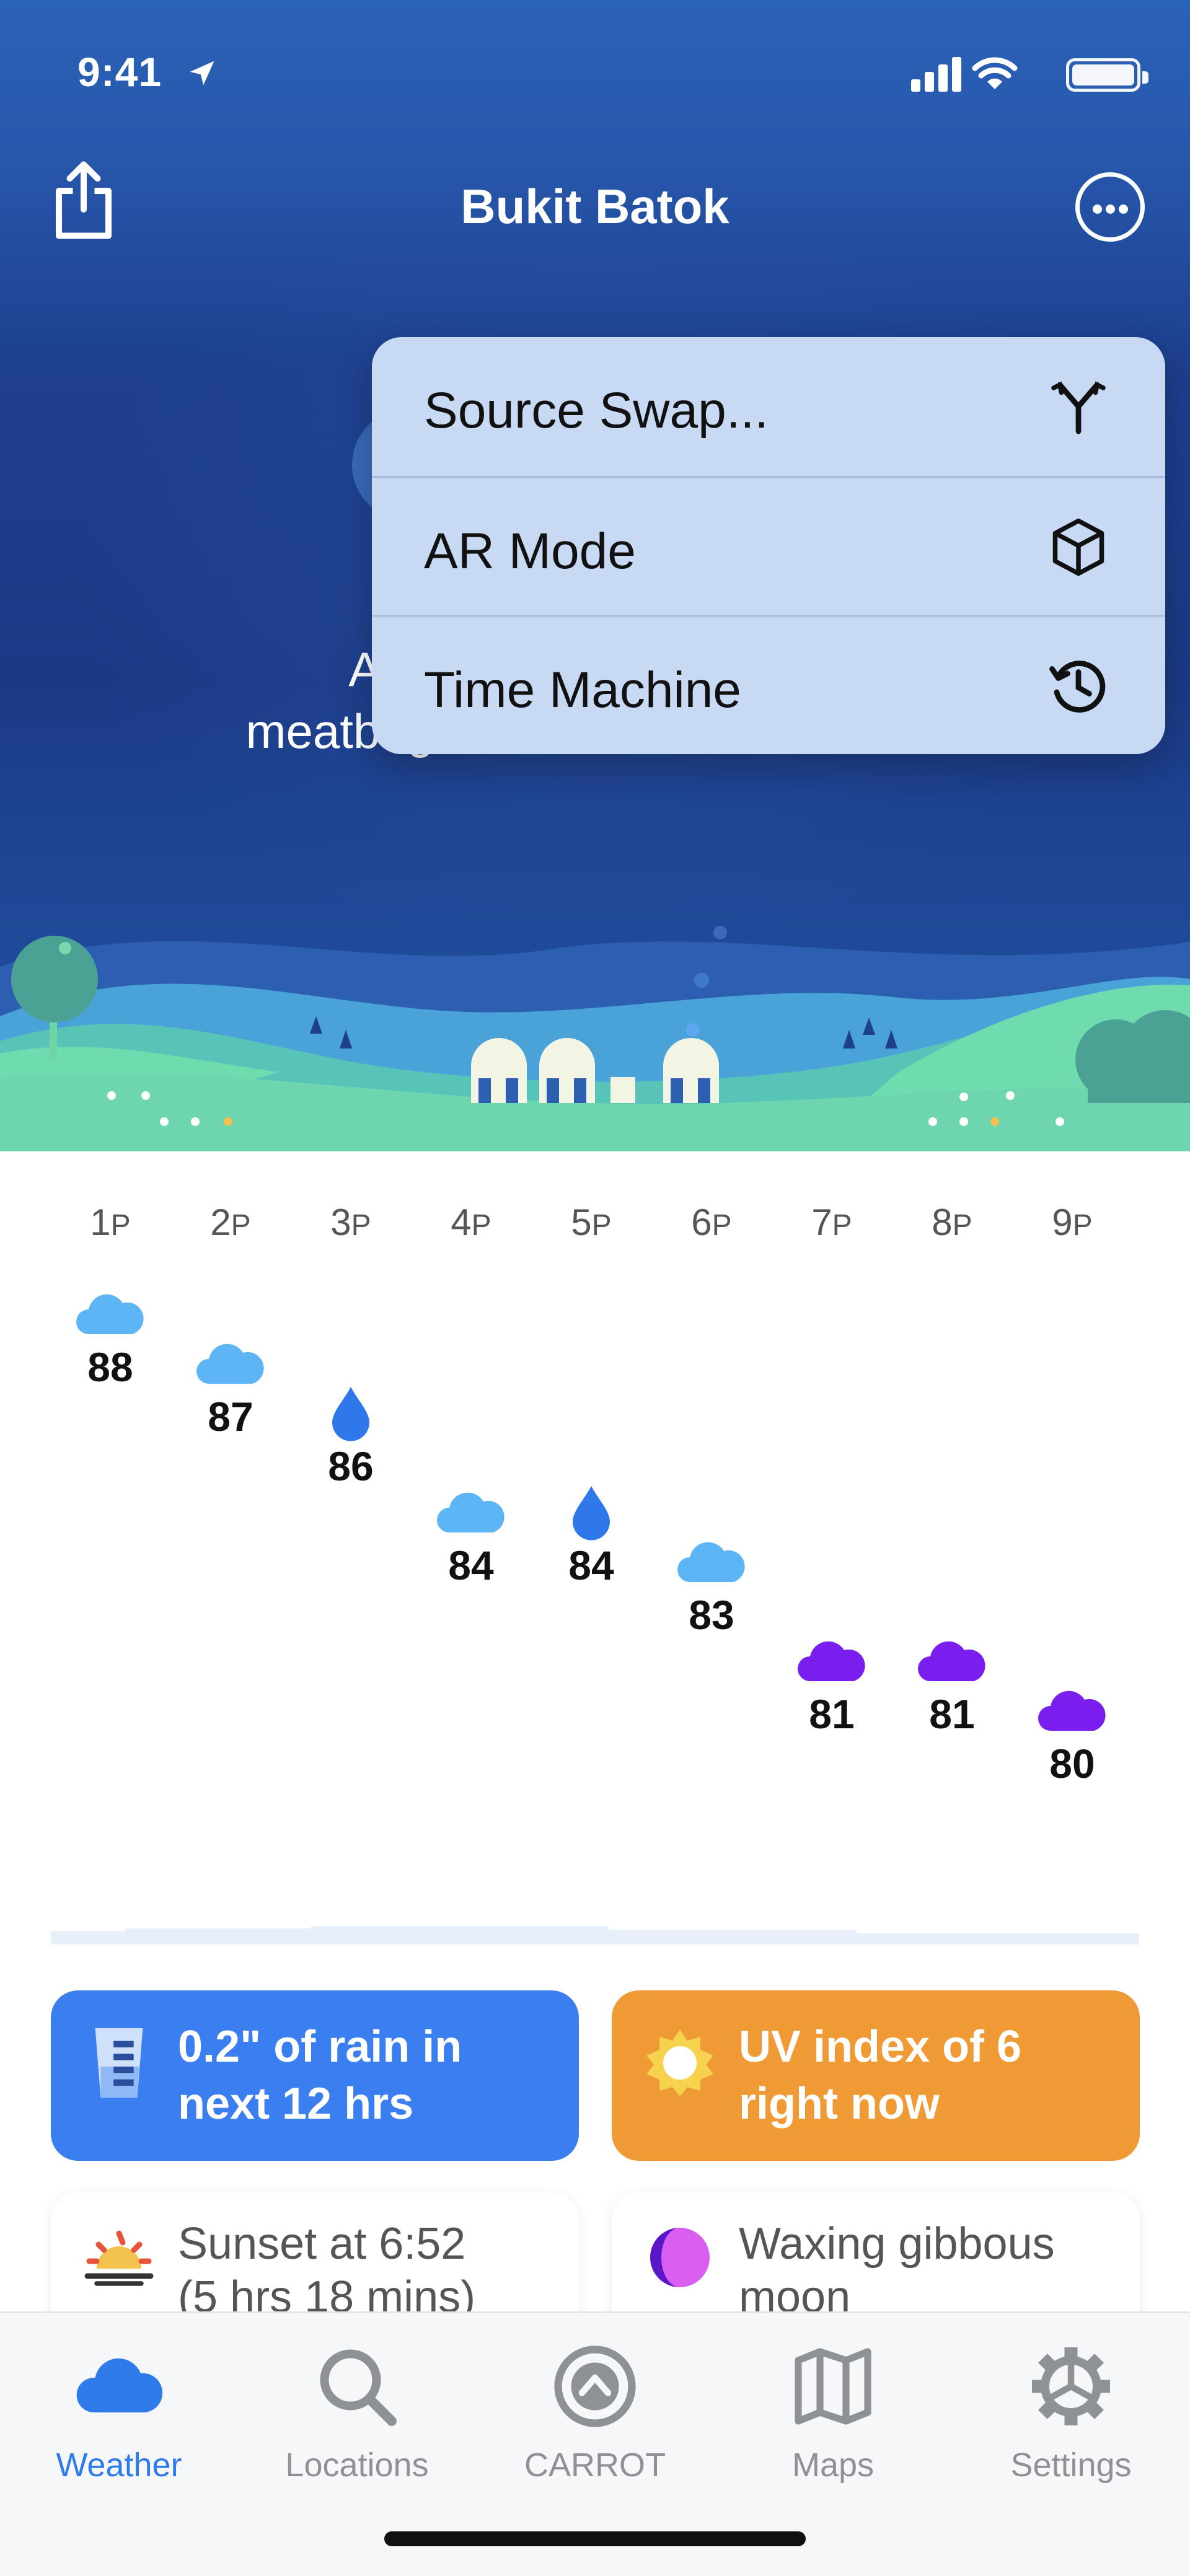  I want to click on status-icons, so click(1020, 73).